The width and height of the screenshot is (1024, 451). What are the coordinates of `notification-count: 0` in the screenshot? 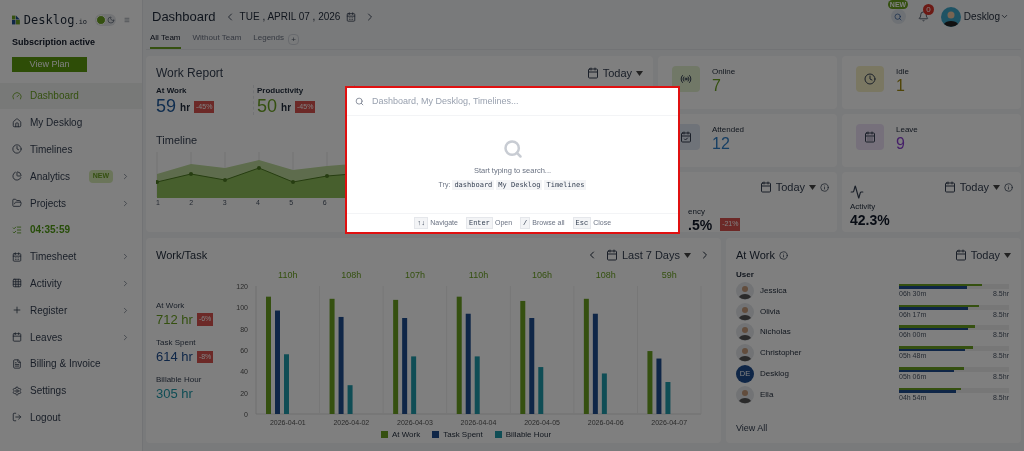 It's located at (928, 9).